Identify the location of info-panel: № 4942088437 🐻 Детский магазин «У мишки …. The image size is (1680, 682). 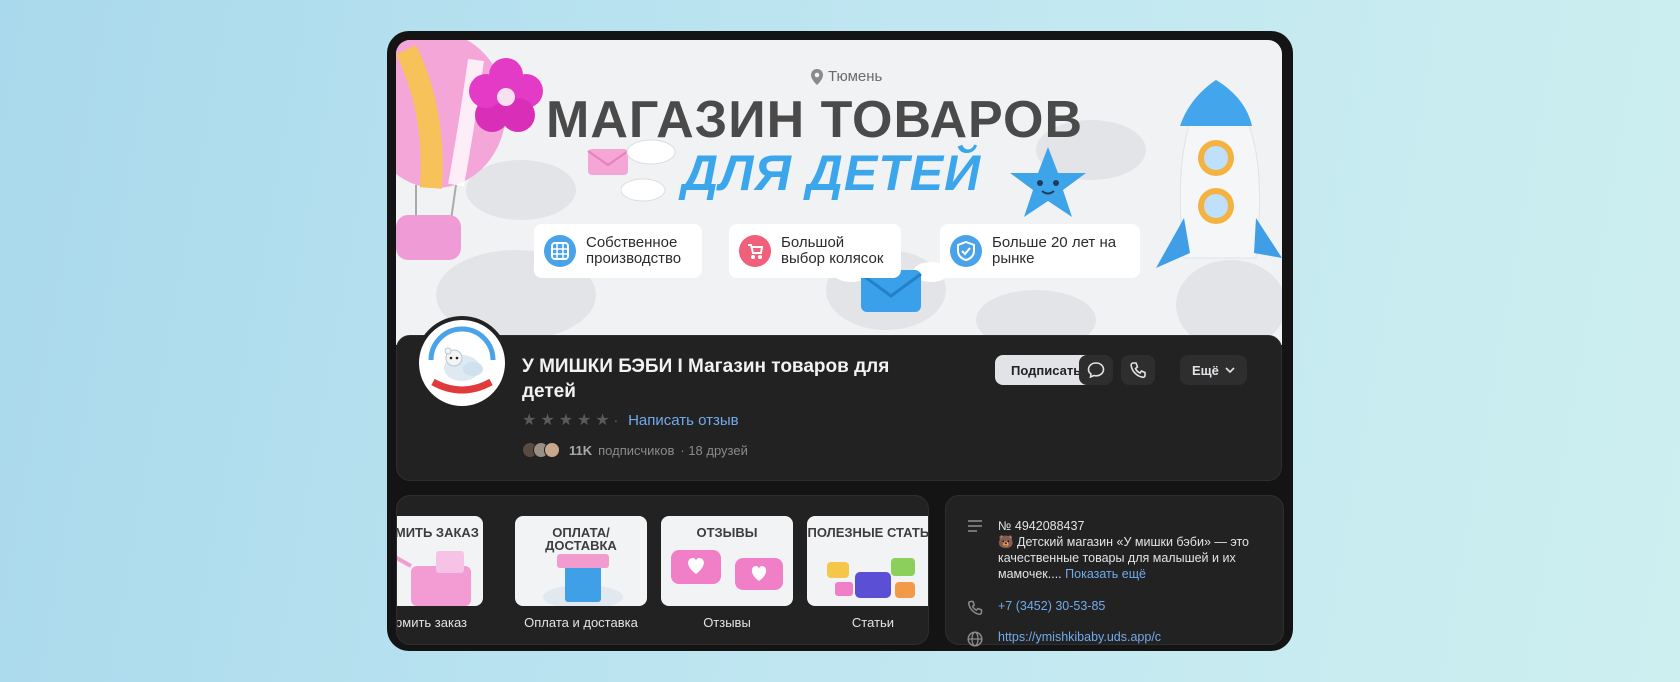
(1114, 571).